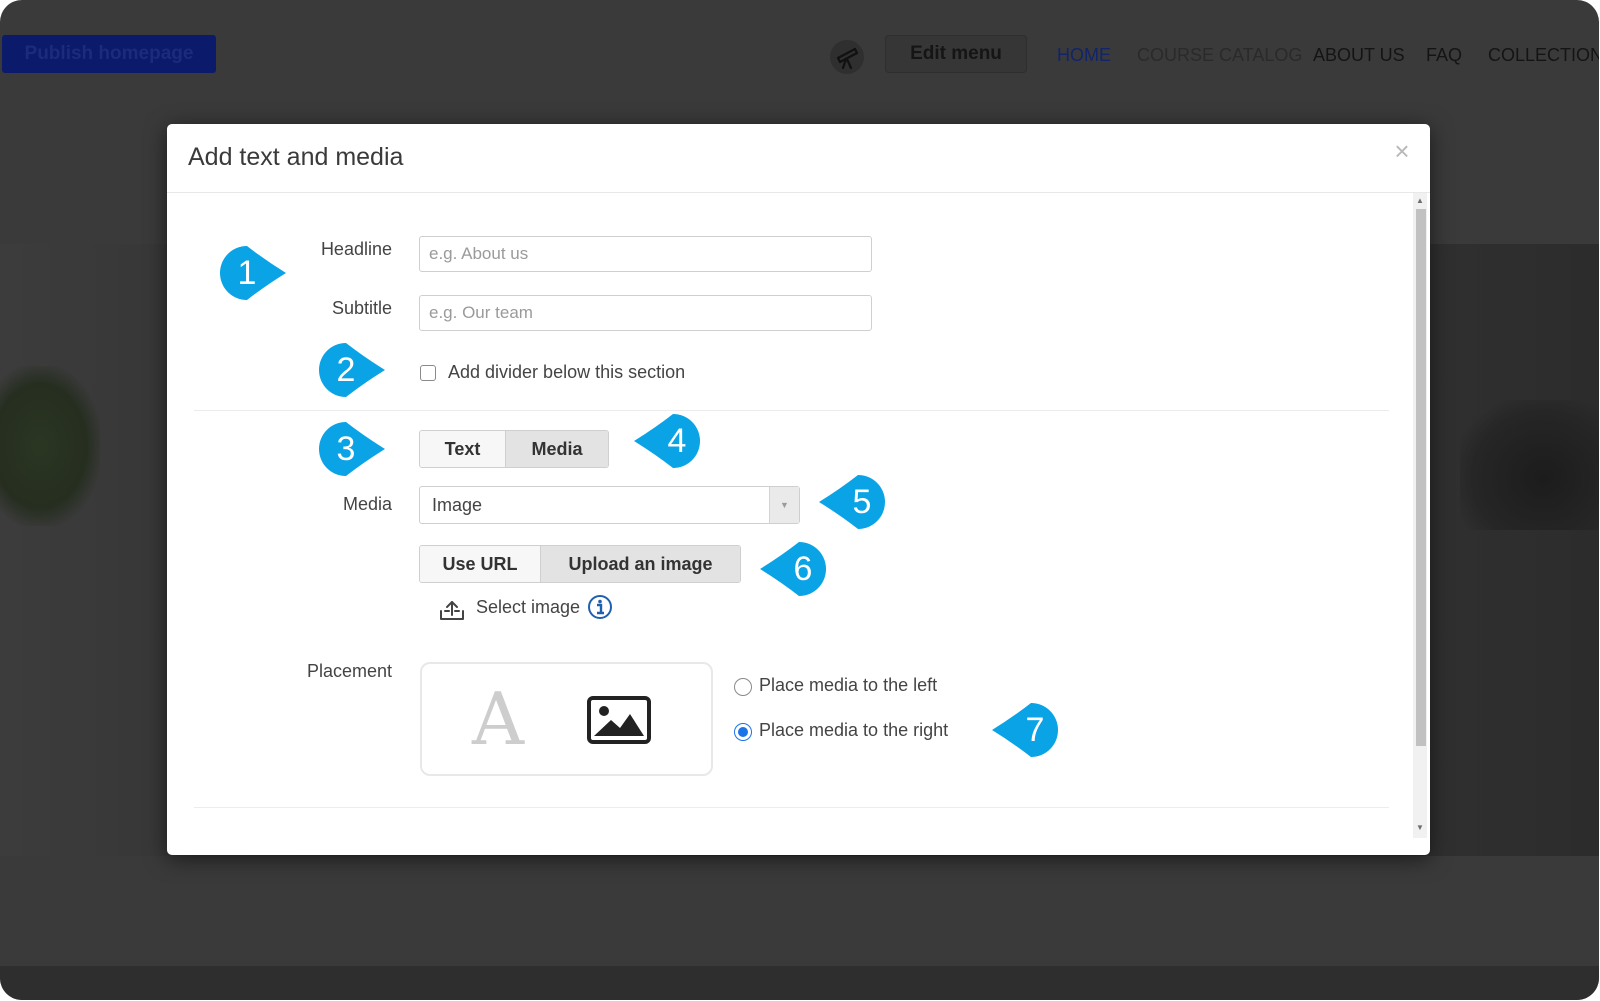 This screenshot has height=1001, width=1600. I want to click on subtitle-label: Subtitle, so click(361, 308).